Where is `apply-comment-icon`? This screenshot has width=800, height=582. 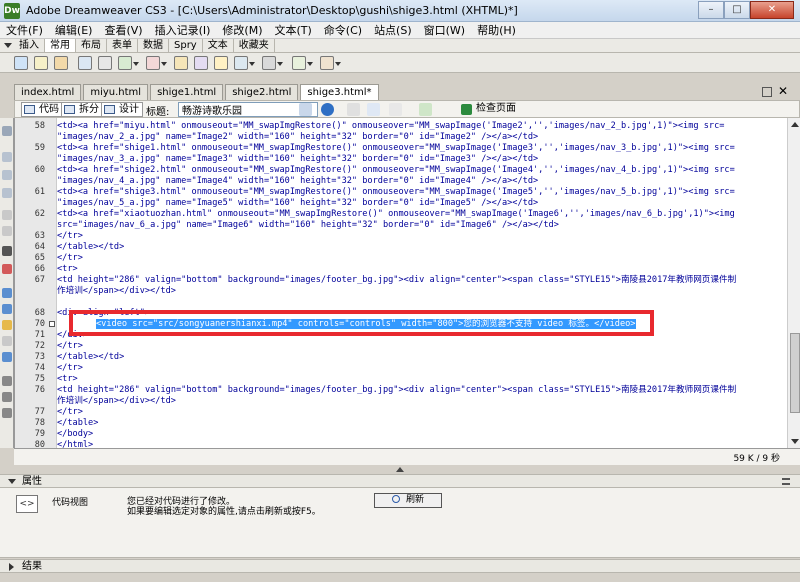 apply-comment-icon is located at coordinates (7, 293).